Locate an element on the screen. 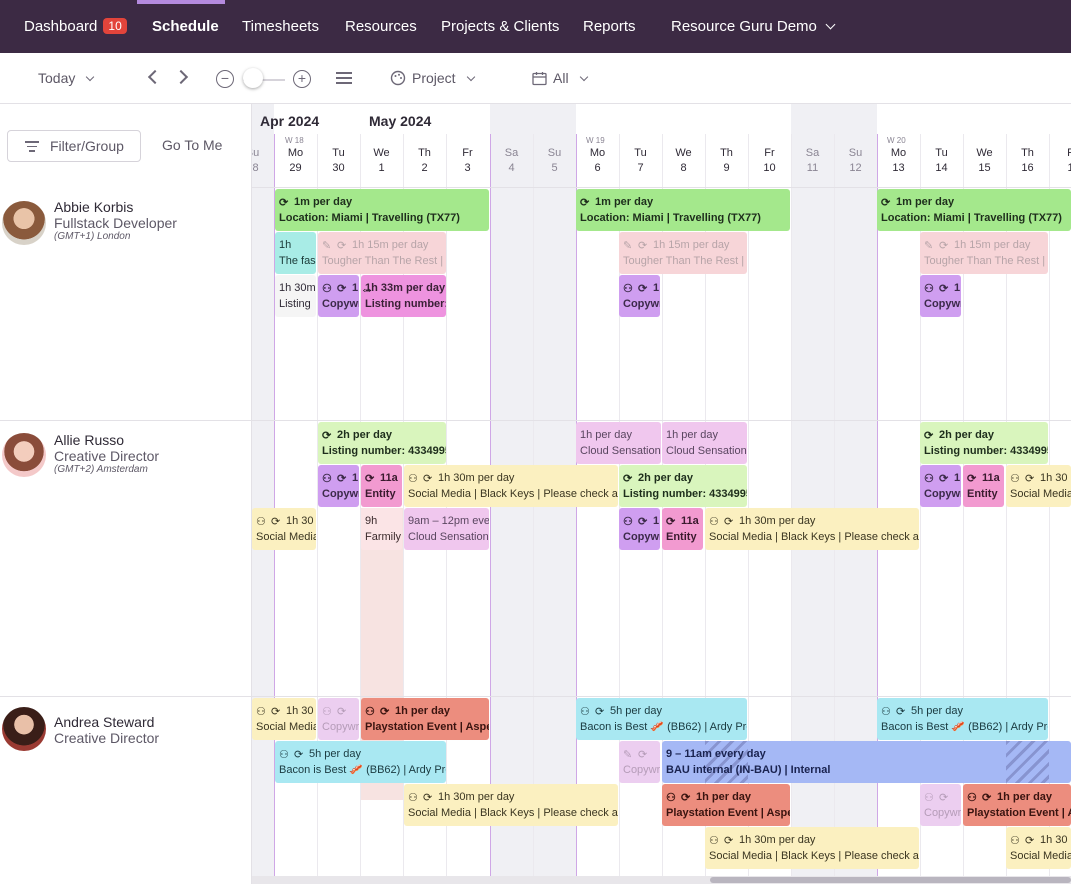 The height and width of the screenshot is (884, 1071). day-number: 7 is located at coordinates (640, 168).